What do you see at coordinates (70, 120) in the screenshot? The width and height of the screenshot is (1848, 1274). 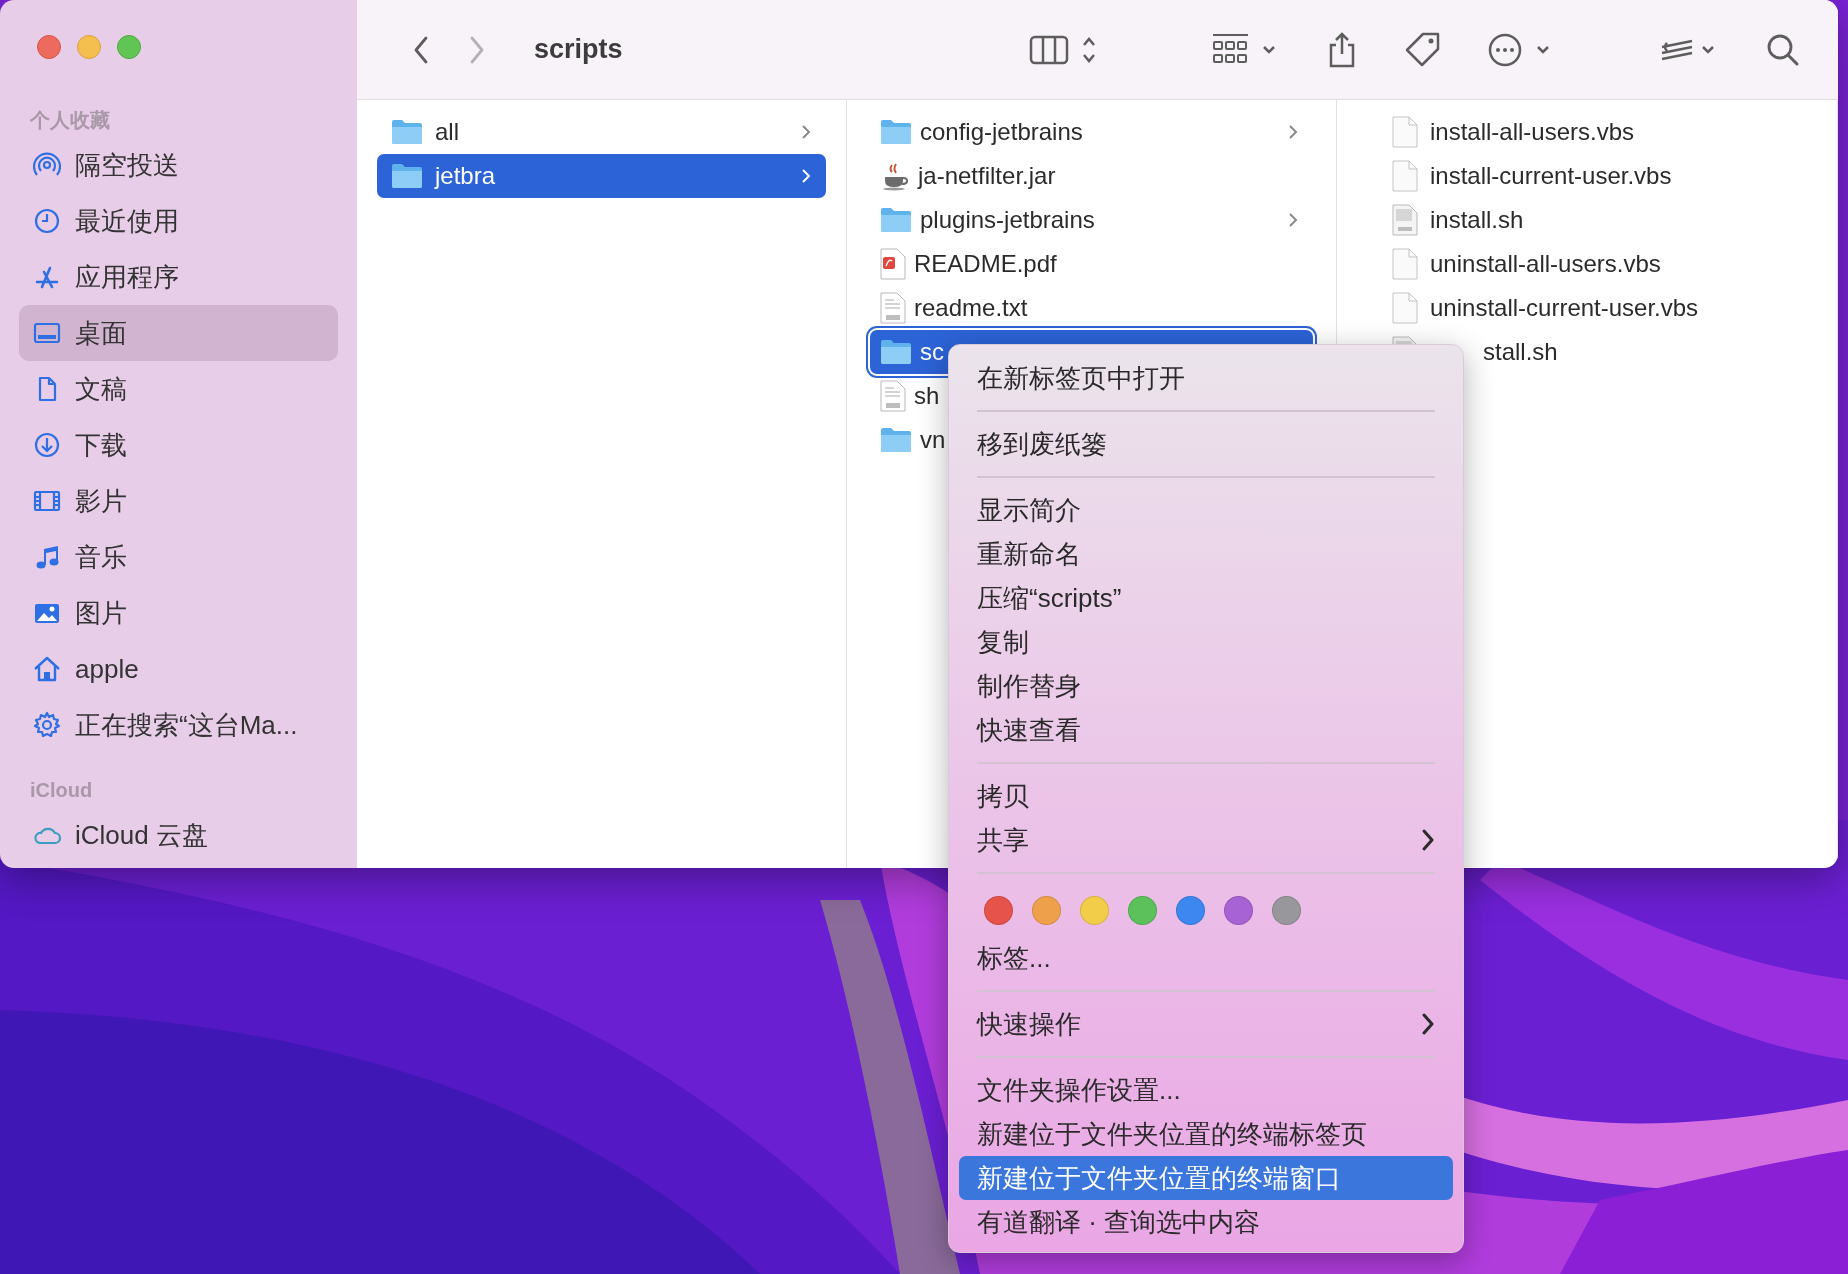 I see `section-heading: 个人收藏` at bounding box center [70, 120].